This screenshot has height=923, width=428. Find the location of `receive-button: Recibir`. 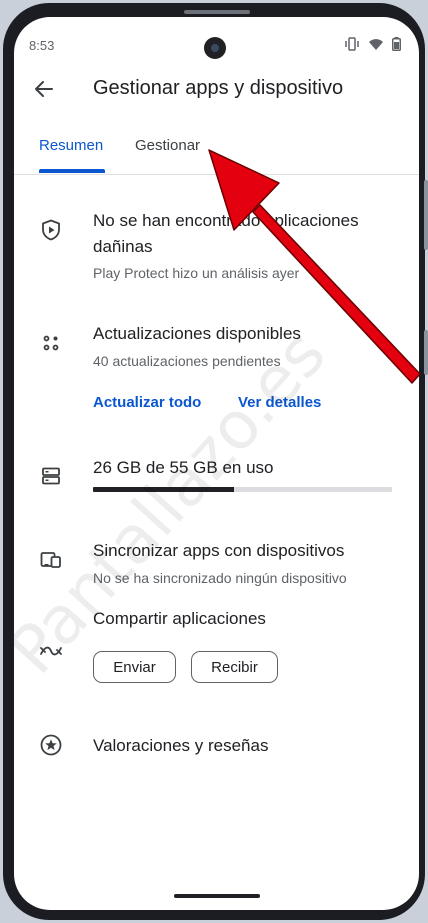

receive-button: Recibir is located at coordinates (234, 667).